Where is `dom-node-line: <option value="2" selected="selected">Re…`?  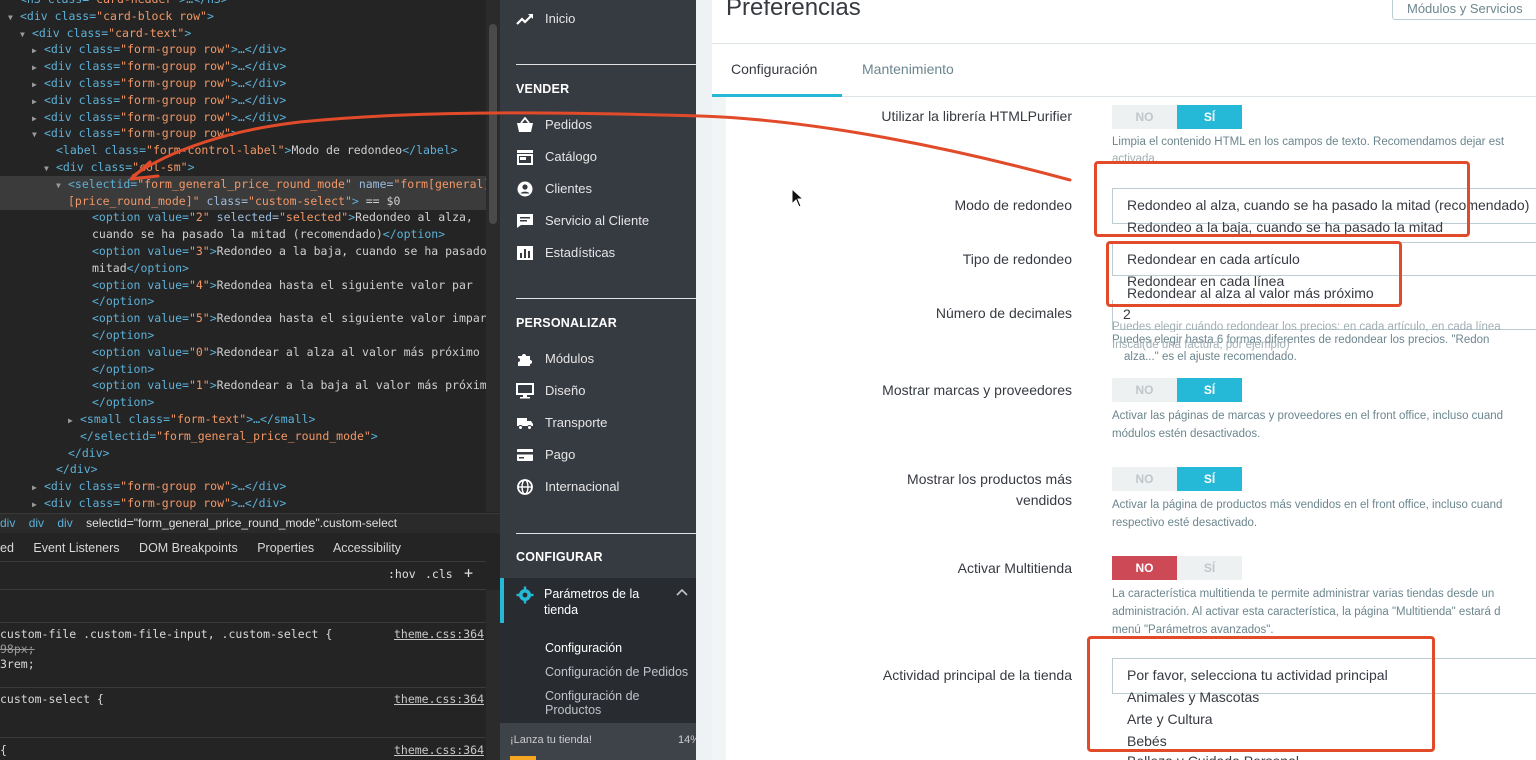
dom-node-line: <option value="2" selected="selected">Re… is located at coordinates (243, 217).